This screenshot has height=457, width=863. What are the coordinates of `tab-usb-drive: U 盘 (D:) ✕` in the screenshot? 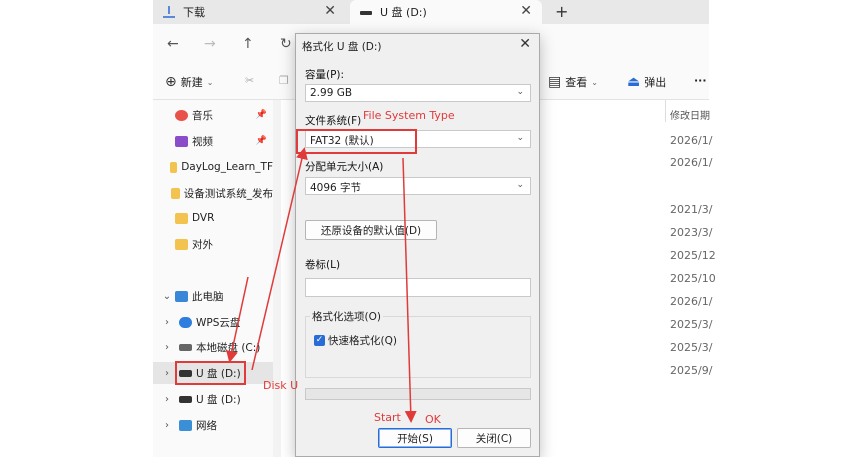 It's located at (446, 12).